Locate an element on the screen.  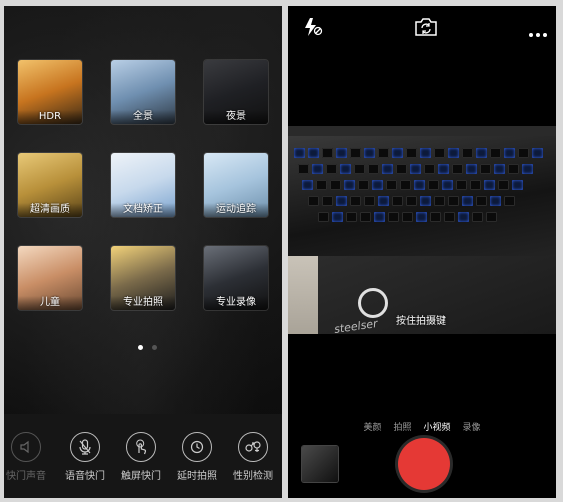
shortcut-label: 快门声音 is located at coordinates (26, 476).